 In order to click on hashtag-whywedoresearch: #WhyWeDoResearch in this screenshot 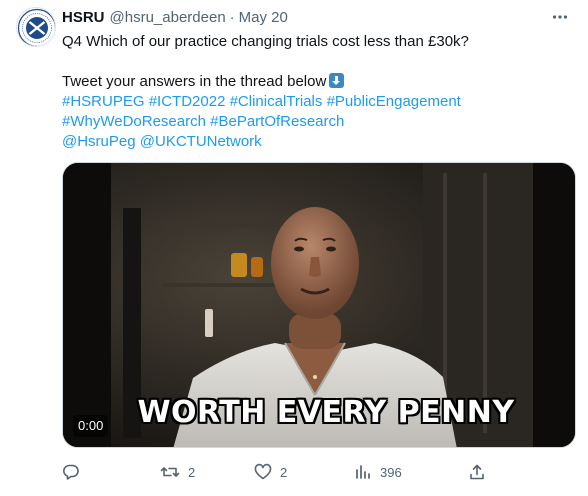, I will do `click(134, 121)`.